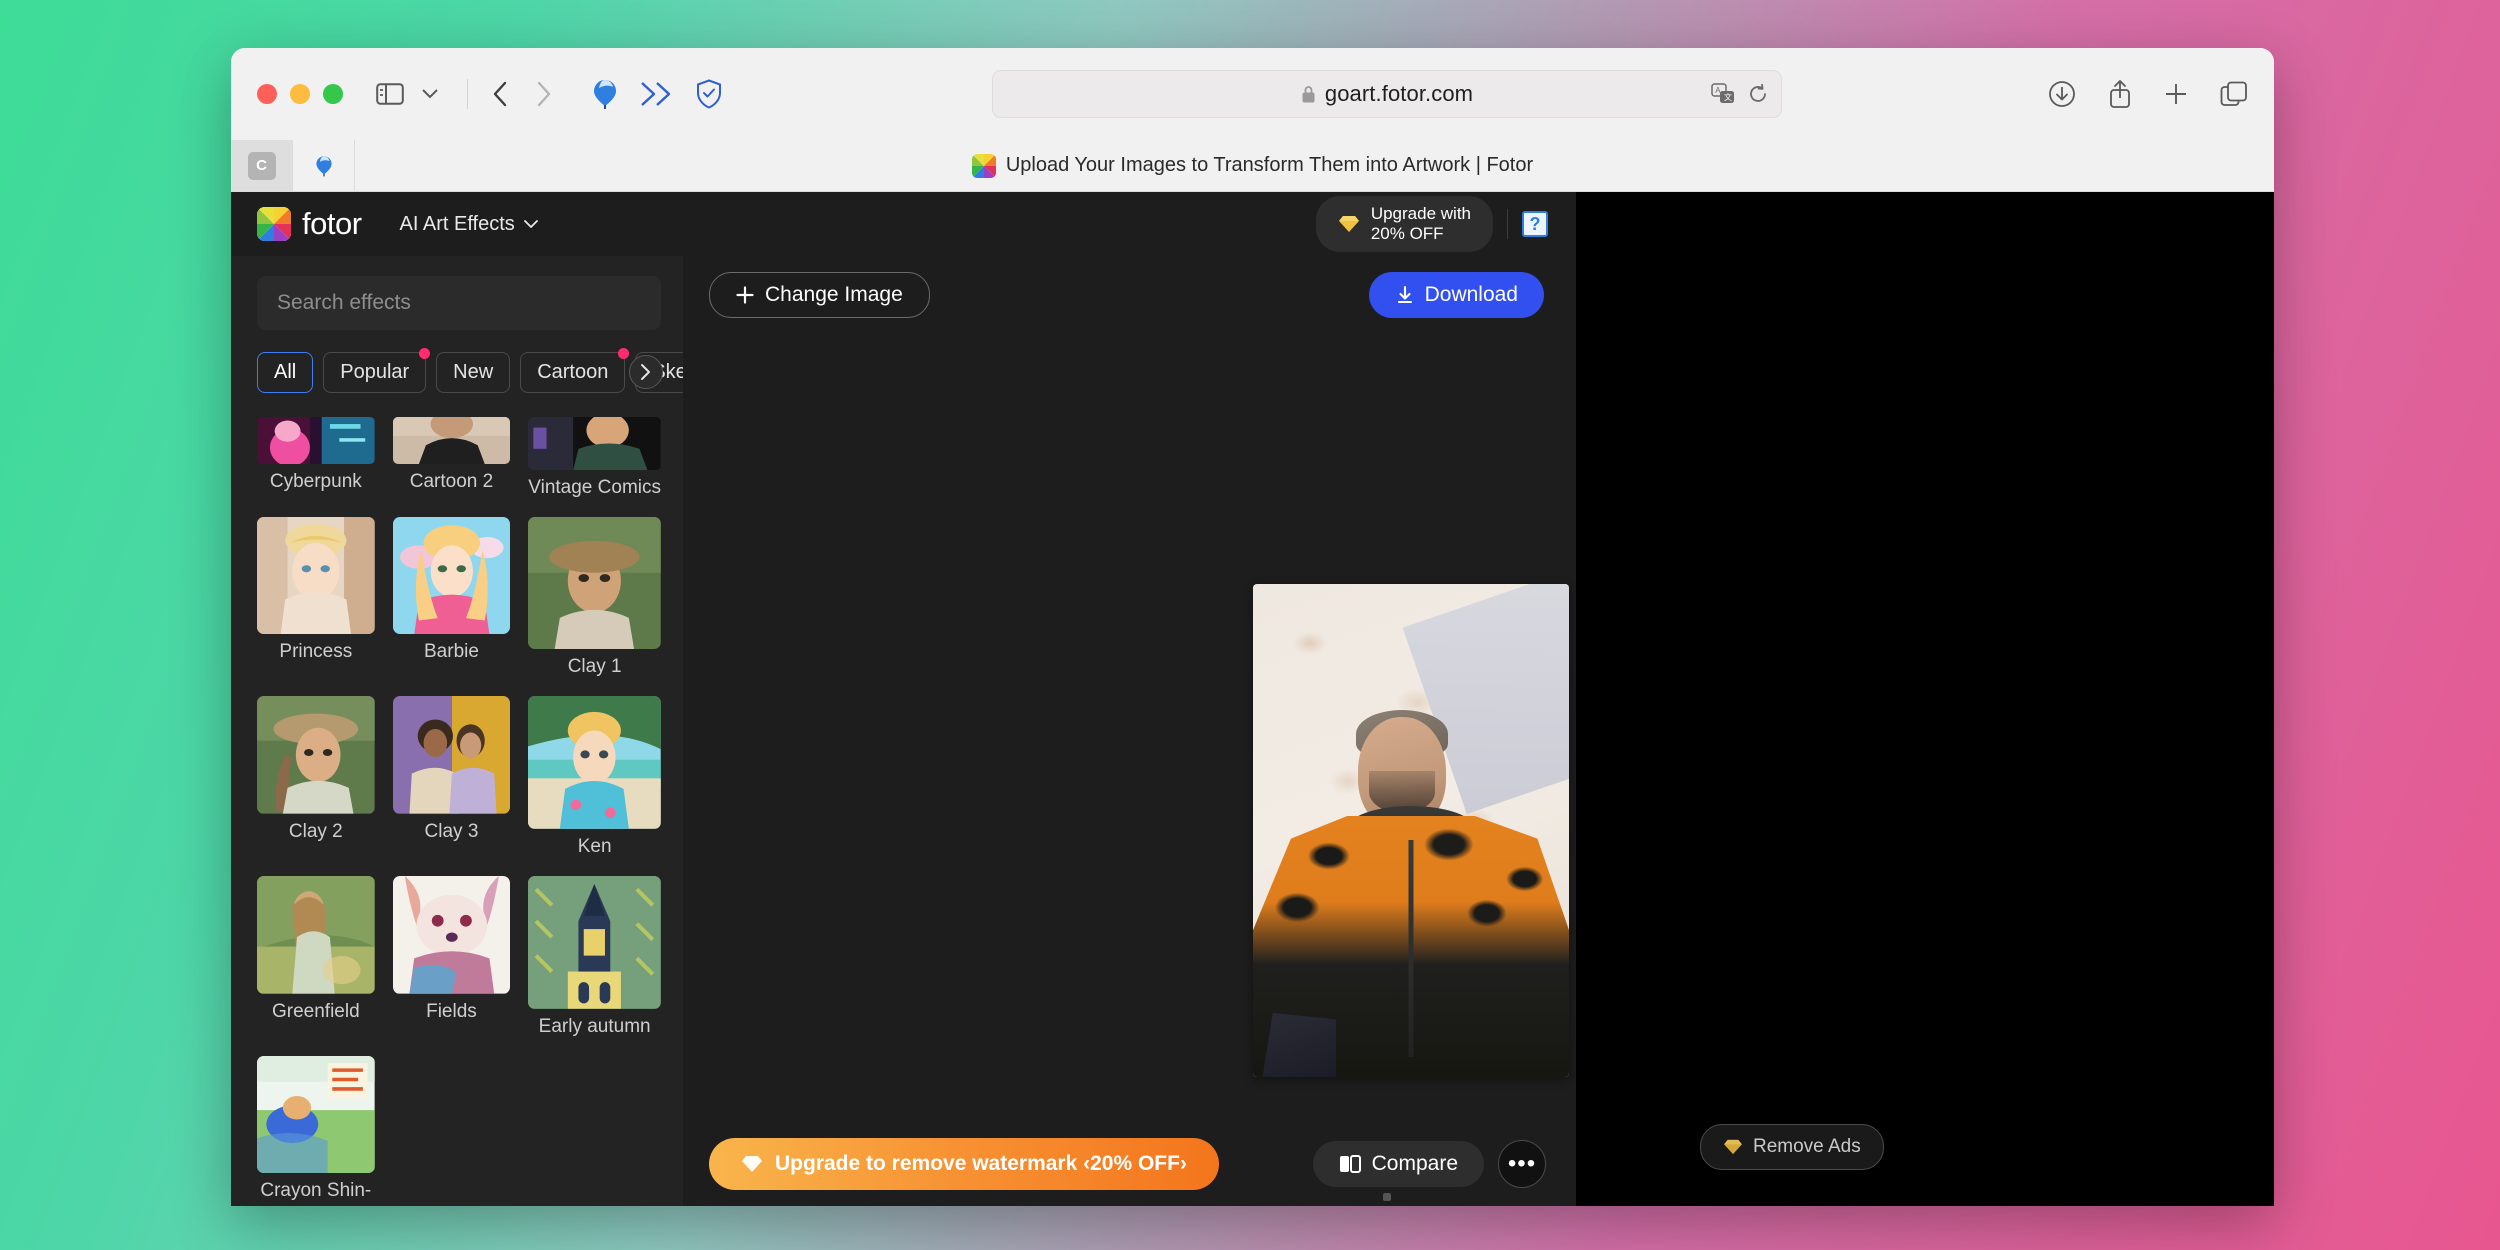 The height and width of the screenshot is (1250, 2500). I want to click on effect-label: Barbie, so click(451, 652).